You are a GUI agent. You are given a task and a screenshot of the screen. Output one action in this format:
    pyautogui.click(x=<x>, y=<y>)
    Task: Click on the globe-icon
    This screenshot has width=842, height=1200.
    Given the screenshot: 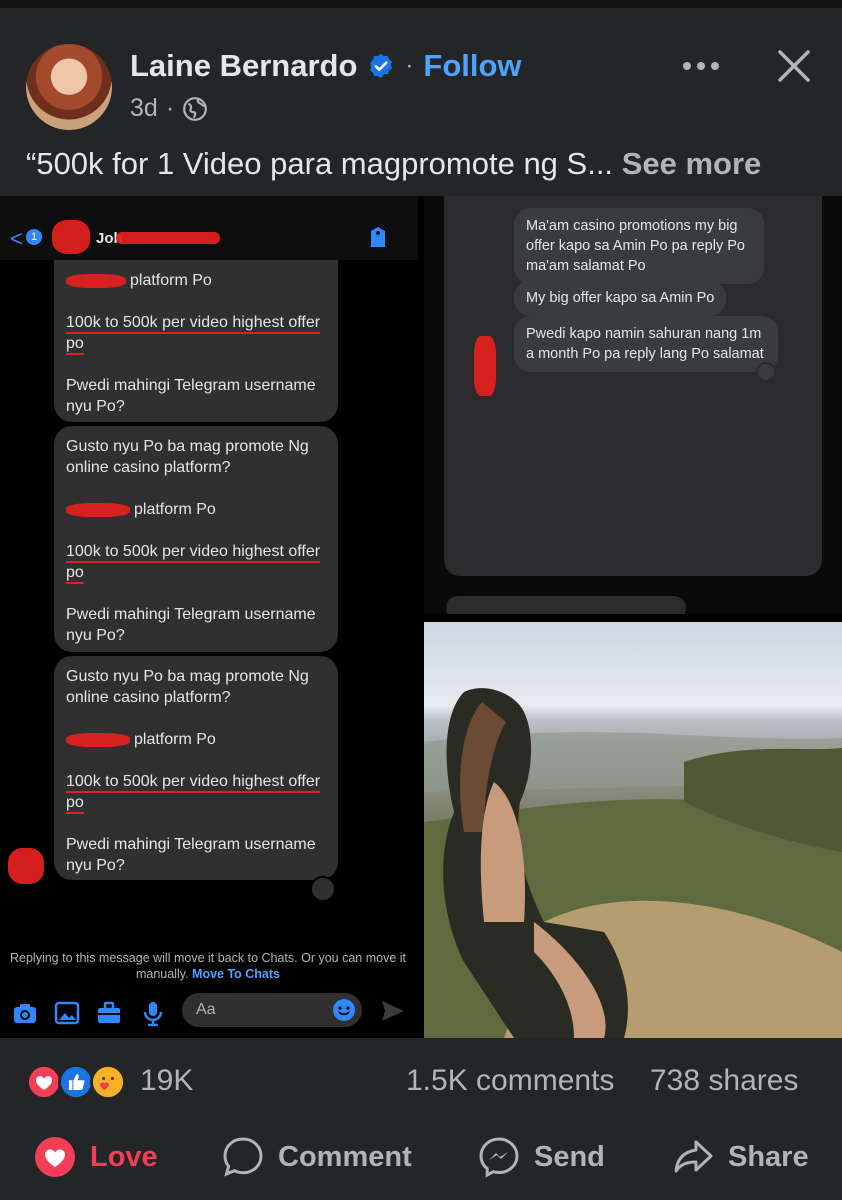 What is the action you would take?
    pyautogui.click(x=195, y=108)
    